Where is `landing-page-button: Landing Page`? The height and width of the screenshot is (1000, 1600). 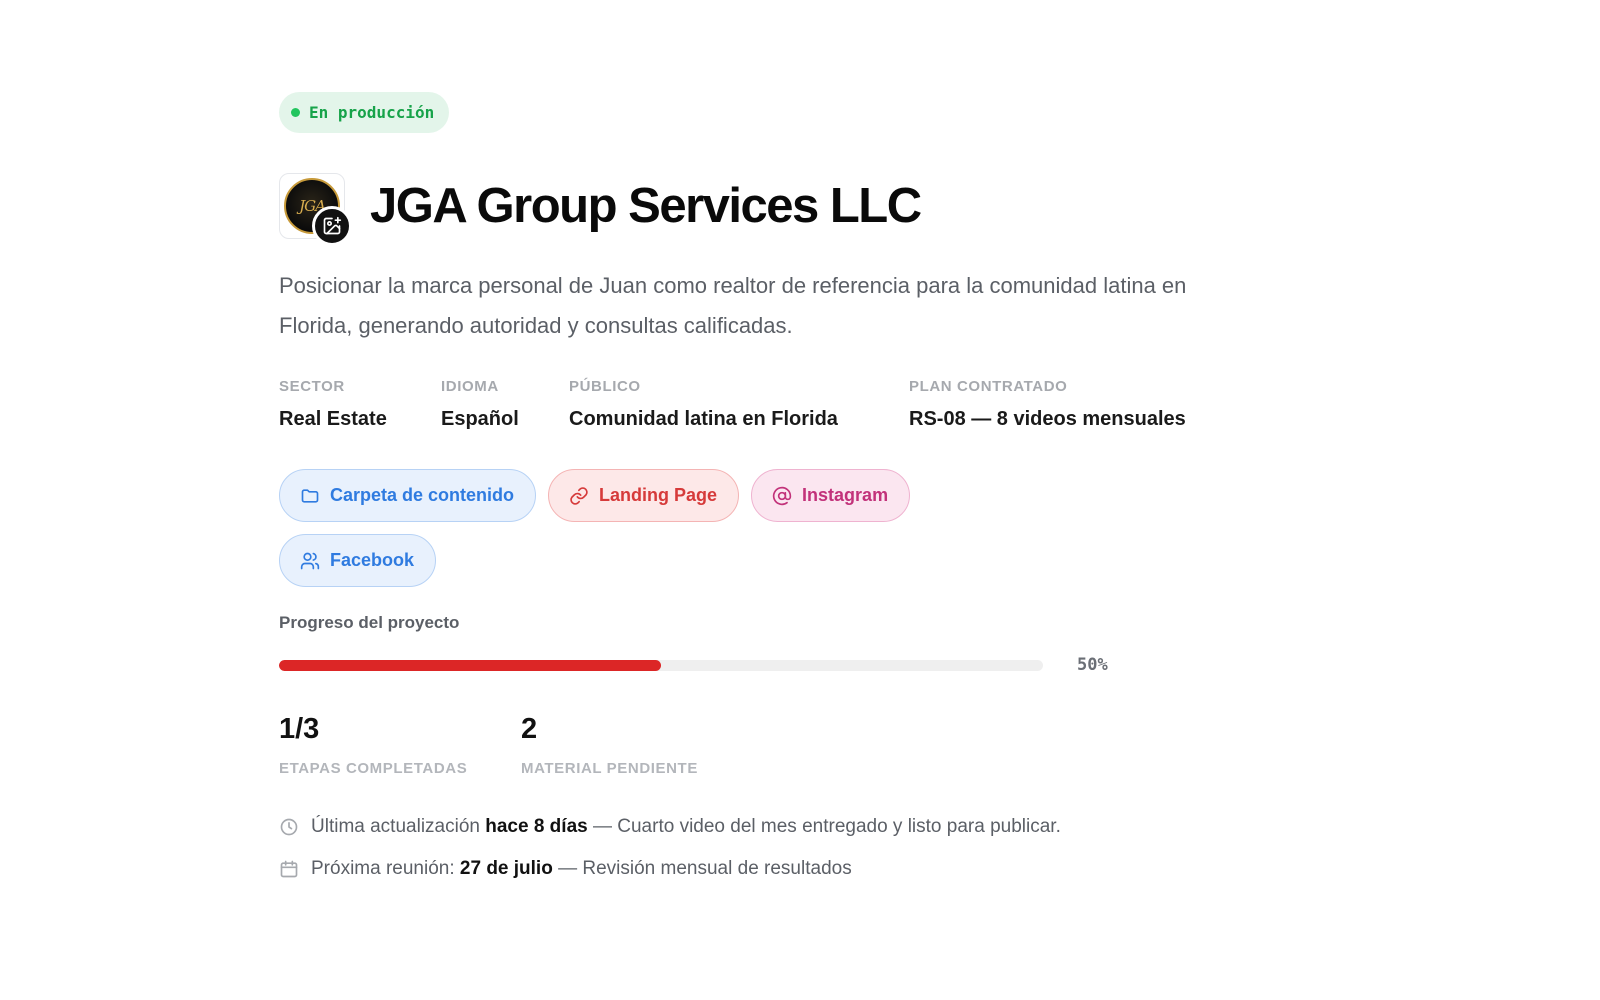
landing-page-button: Landing Page is located at coordinates (644, 495).